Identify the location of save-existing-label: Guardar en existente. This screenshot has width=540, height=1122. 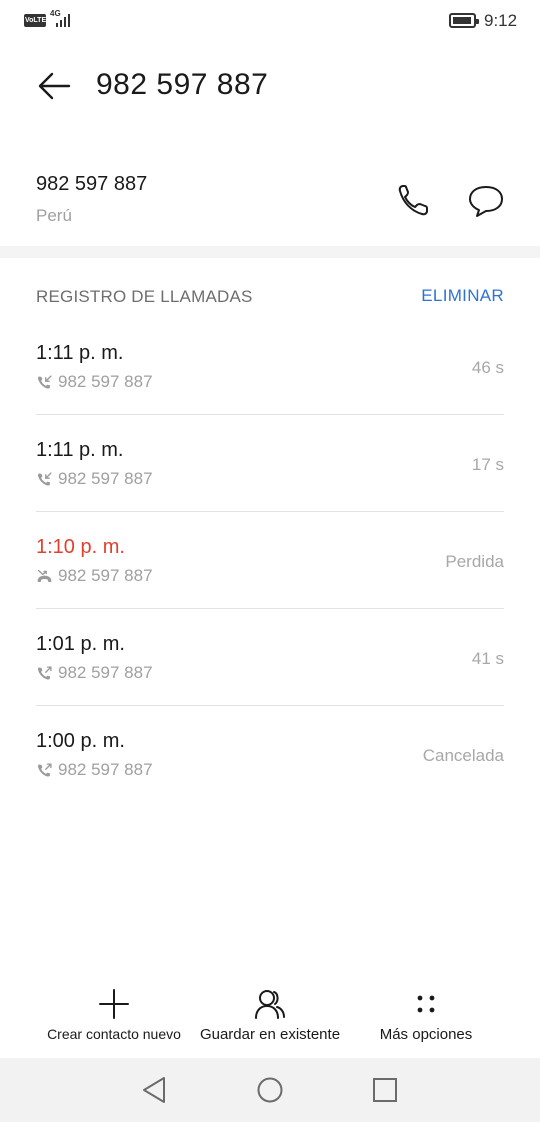
(270, 1034).